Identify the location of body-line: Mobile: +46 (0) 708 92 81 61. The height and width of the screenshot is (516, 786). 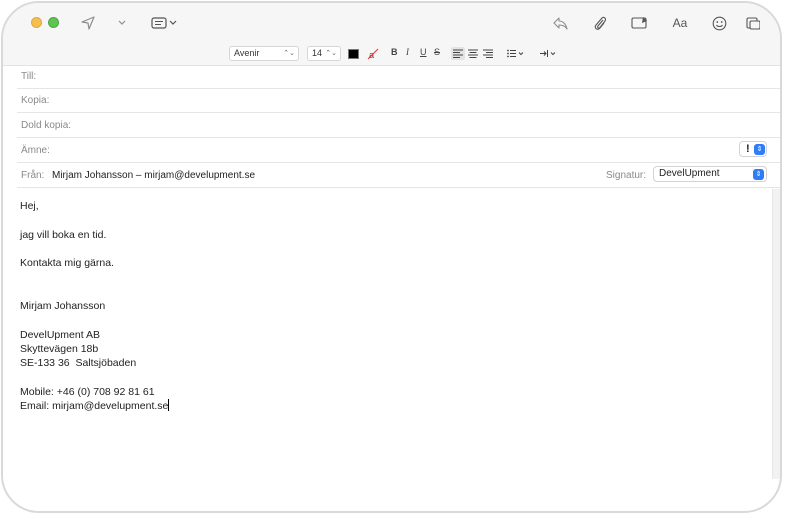
(87, 391).